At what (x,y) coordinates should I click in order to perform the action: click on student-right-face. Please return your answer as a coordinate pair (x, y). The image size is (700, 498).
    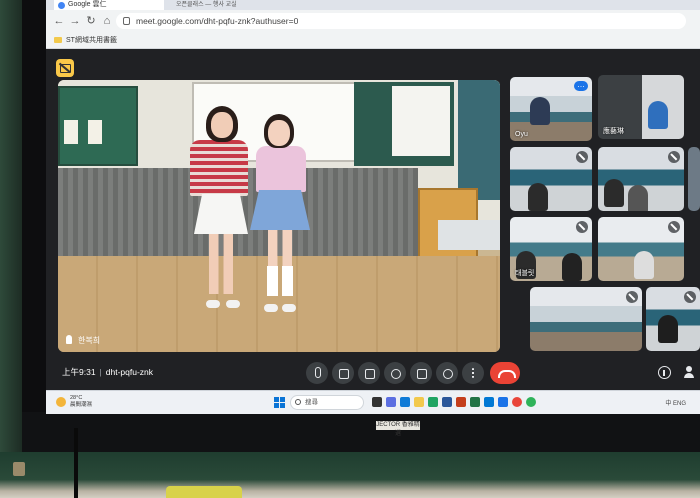
    Looking at the image, I should click on (279, 133).